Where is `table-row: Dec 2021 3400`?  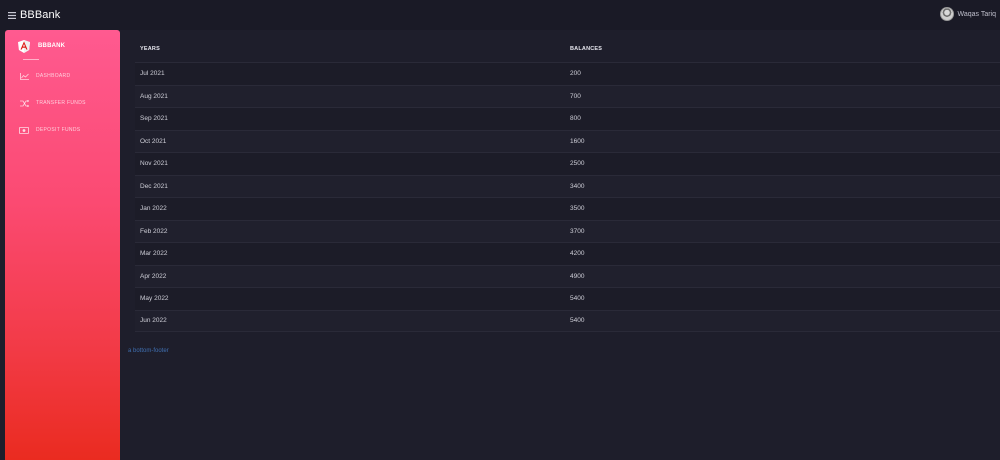
table-row: Dec 2021 3400 is located at coordinates (567, 185).